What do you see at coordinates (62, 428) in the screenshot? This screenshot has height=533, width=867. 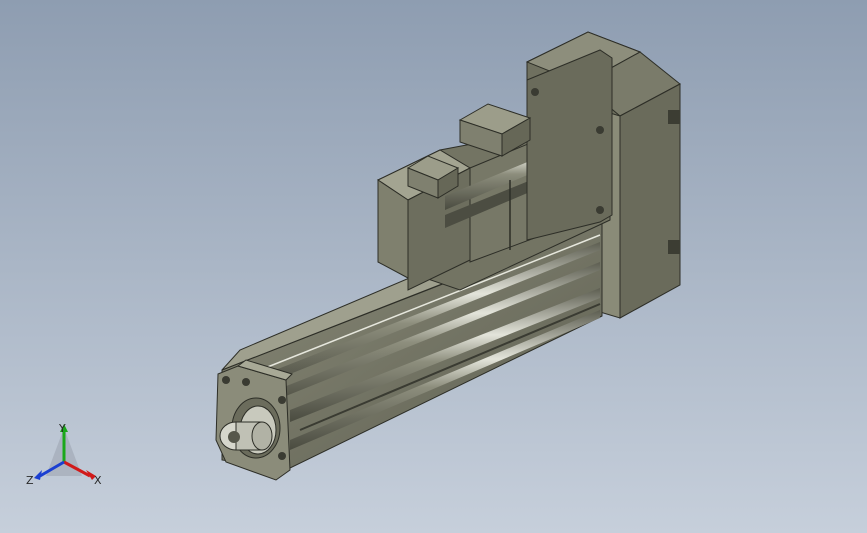 I see `y-axis-label: Y` at bounding box center [62, 428].